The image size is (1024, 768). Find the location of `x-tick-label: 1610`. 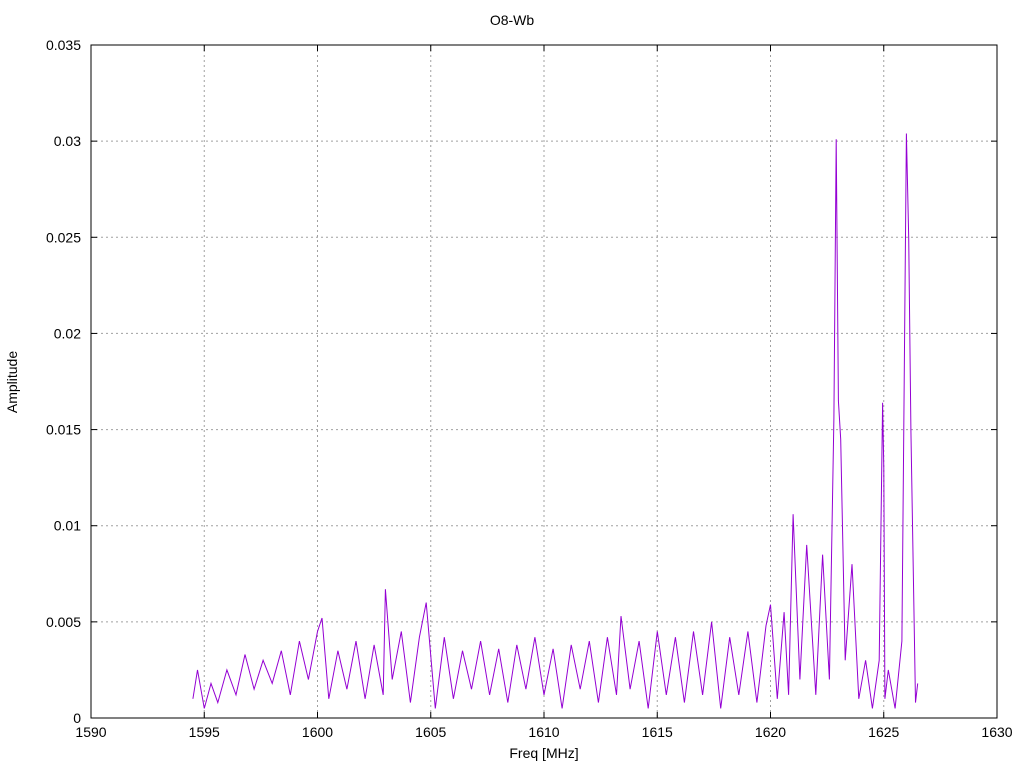

x-tick-label: 1610 is located at coordinates (543, 732).